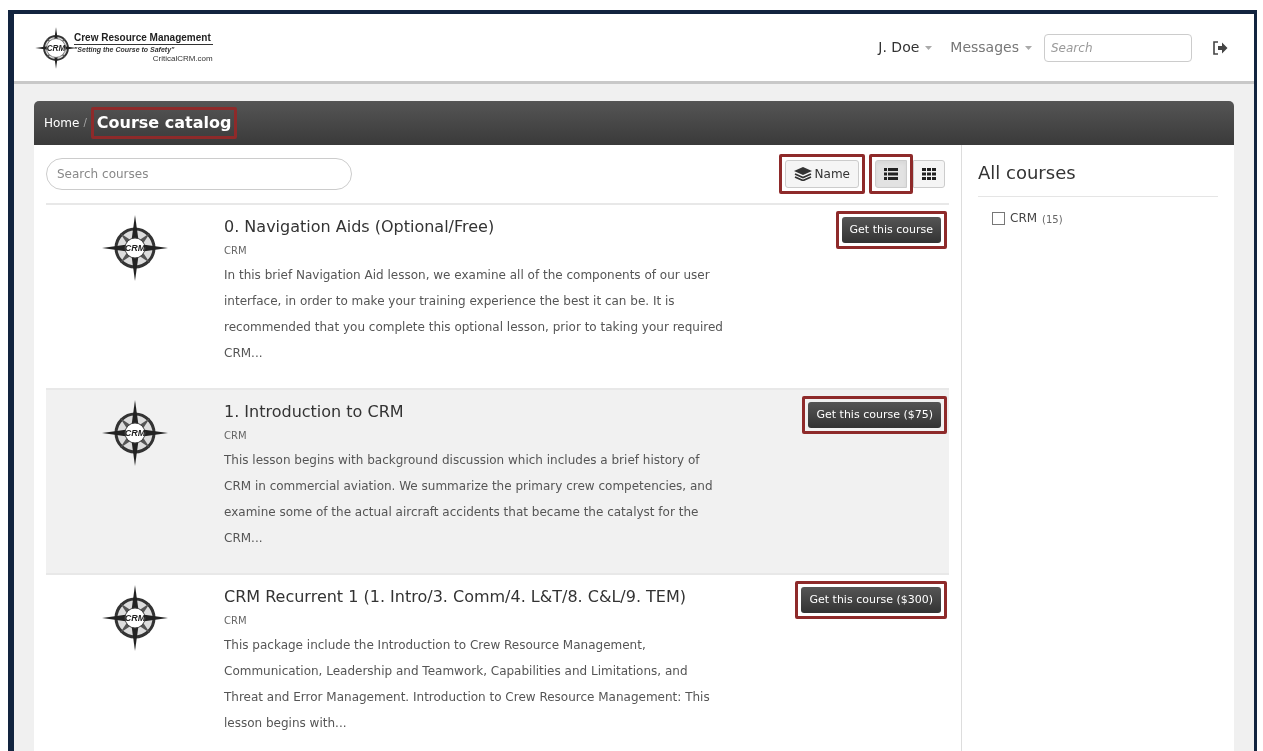 This screenshot has height=751, width=1263. I want to click on get-course-button: Get this course, so click(891, 230).